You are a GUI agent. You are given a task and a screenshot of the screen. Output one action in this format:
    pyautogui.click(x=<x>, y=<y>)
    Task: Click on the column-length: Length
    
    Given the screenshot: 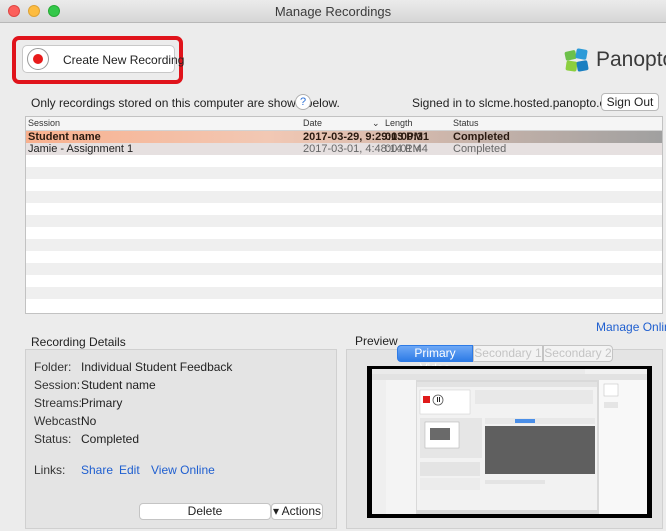 What is the action you would take?
    pyautogui.click(x=399, y=123)
    